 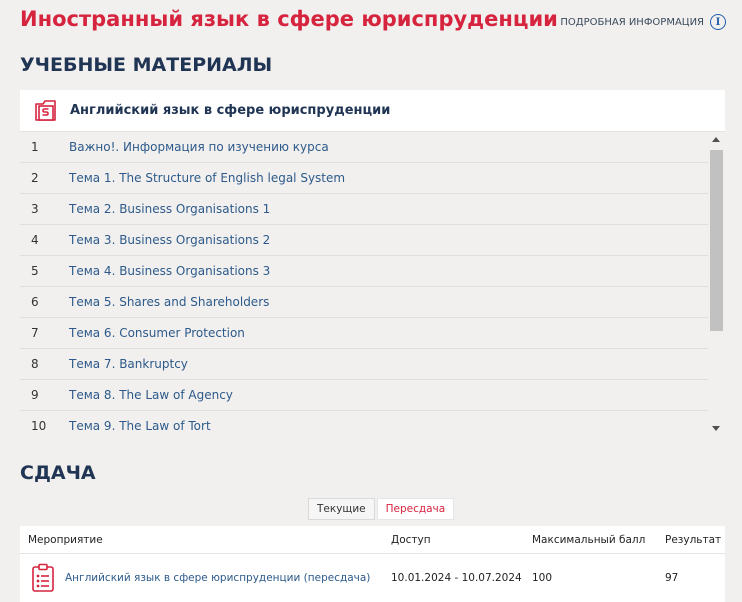 What do you see at coordinates (45, 110) in the screenshot?
I see `document-icon` at bounding box center [45, 110].